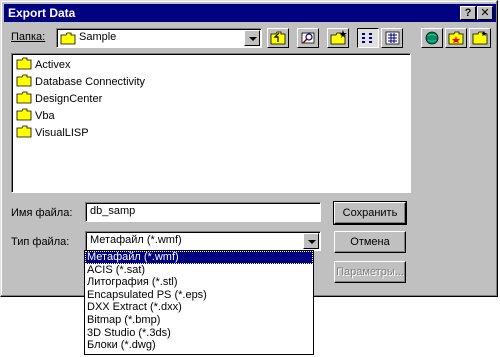 The height and width of the screenshot is (357, 500). I want to click on help-button: ?, so click(468, 13).